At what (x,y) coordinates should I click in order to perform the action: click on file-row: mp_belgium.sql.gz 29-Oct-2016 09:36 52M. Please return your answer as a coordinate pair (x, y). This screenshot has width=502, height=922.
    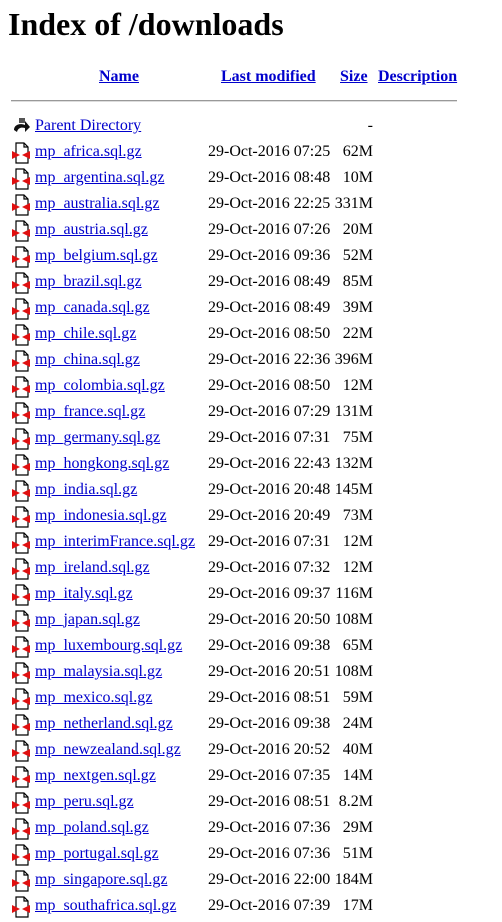
    Looking at the image, I should click on (251, 259).